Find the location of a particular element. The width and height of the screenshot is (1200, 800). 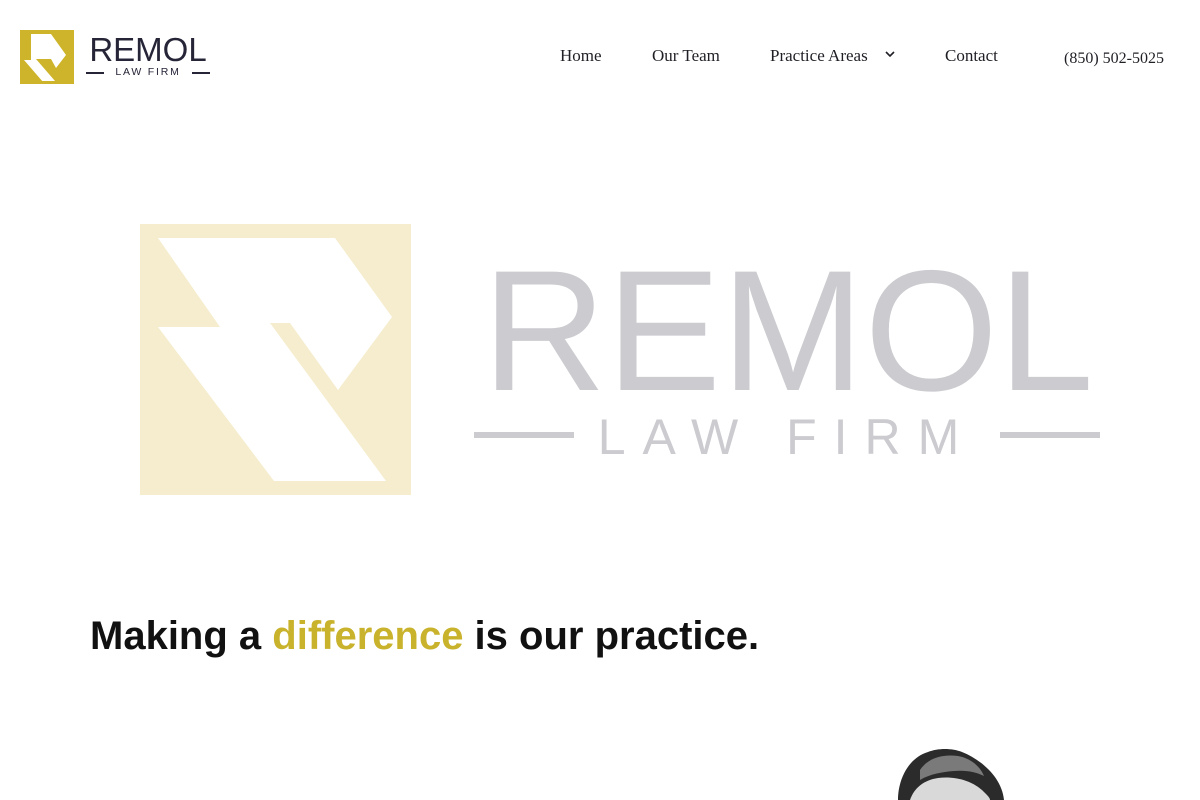

nav-item-home: Home is located at coordinates (581, 56).